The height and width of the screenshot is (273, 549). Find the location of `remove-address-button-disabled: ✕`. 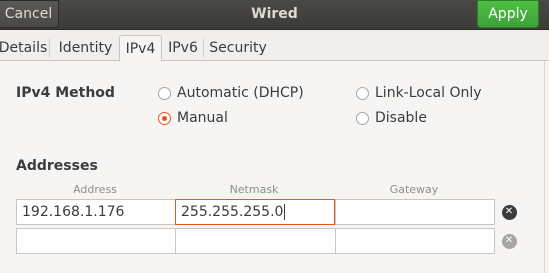

remove-address-button-disabled: ✕ is located at coordinates (509, 241).